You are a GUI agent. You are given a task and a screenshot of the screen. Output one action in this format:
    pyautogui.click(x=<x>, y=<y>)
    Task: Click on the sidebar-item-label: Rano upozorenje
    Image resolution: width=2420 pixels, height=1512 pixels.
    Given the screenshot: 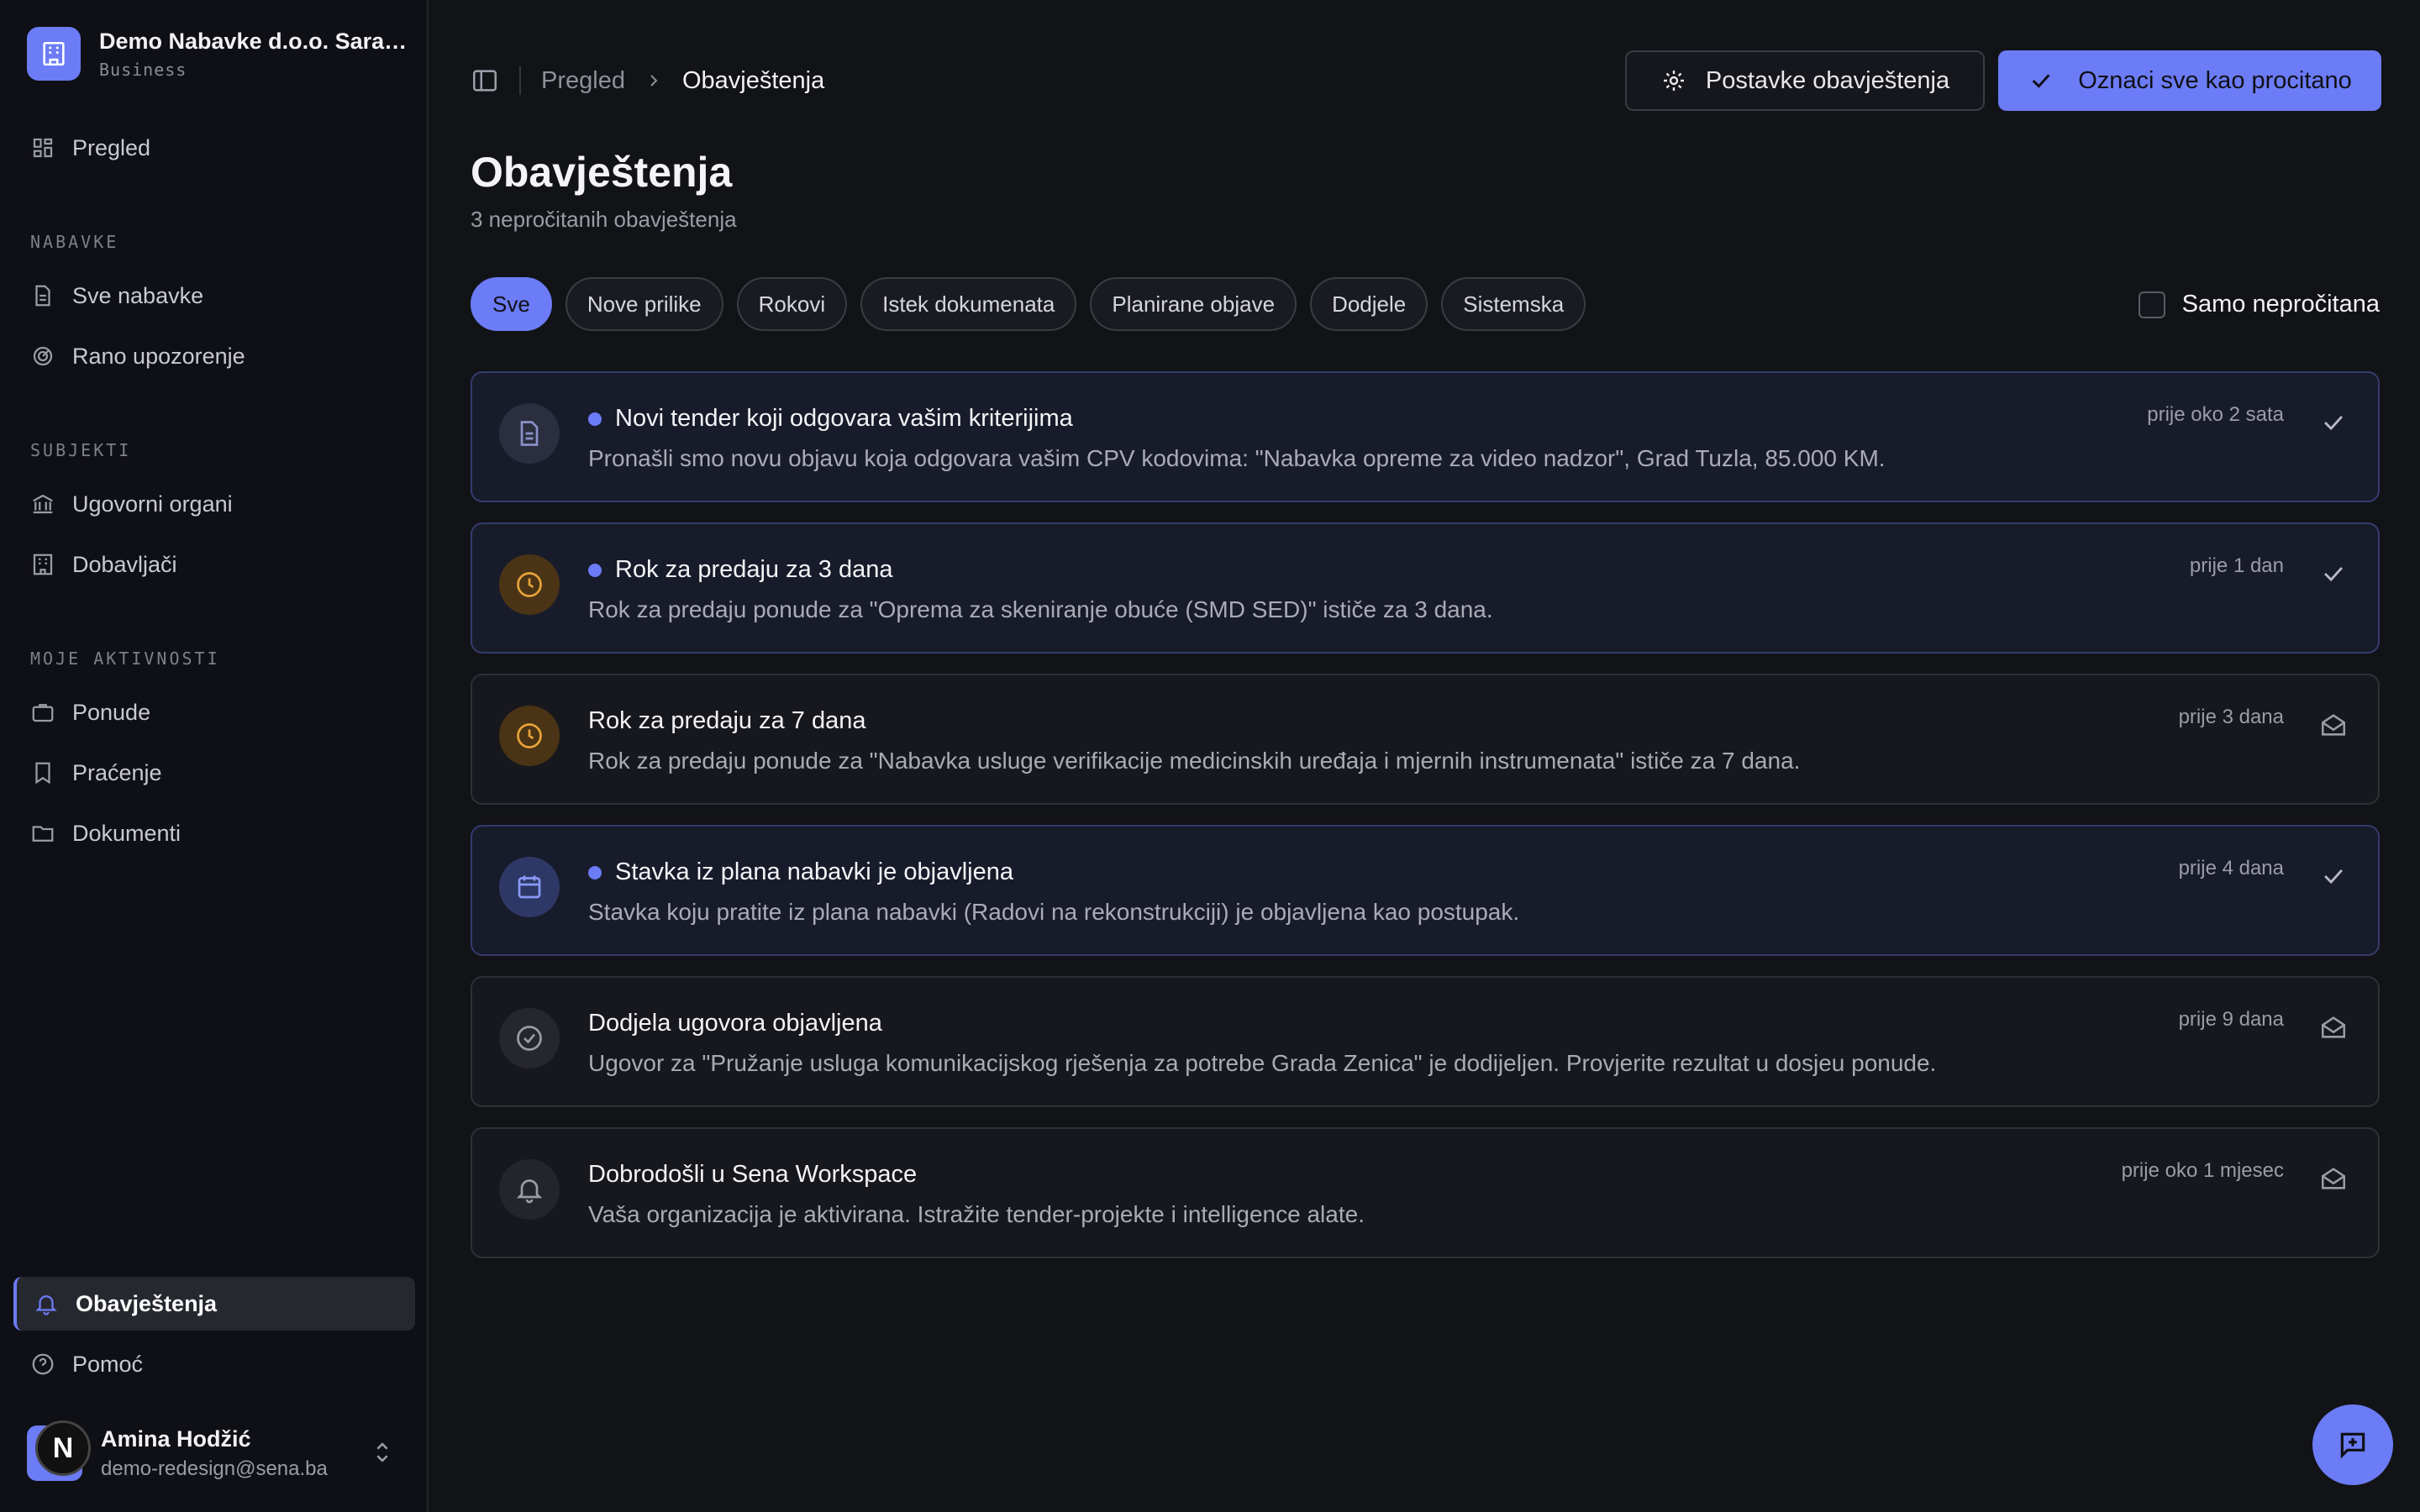 What is the action you would take?
    pyautogui.click(x=158, y=356)
    